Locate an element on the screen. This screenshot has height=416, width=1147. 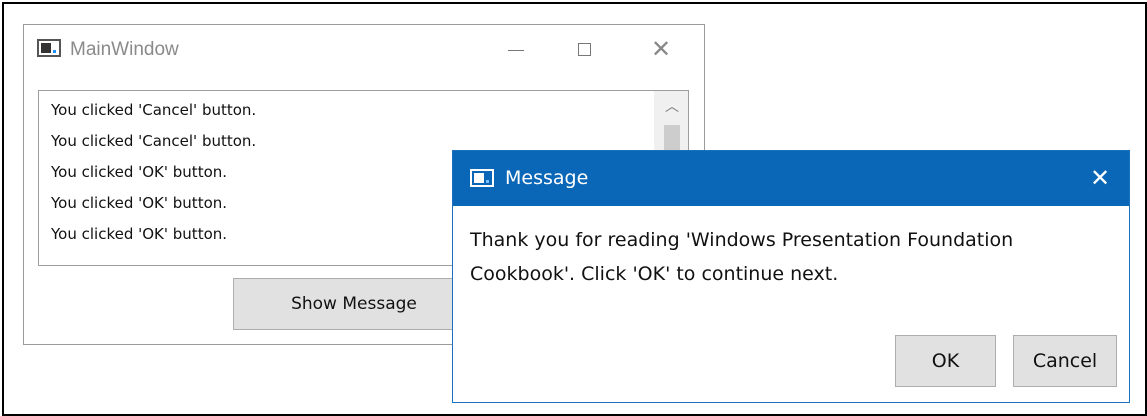
dialog-close-button: ✕ is located at coordinates (1100, 179).